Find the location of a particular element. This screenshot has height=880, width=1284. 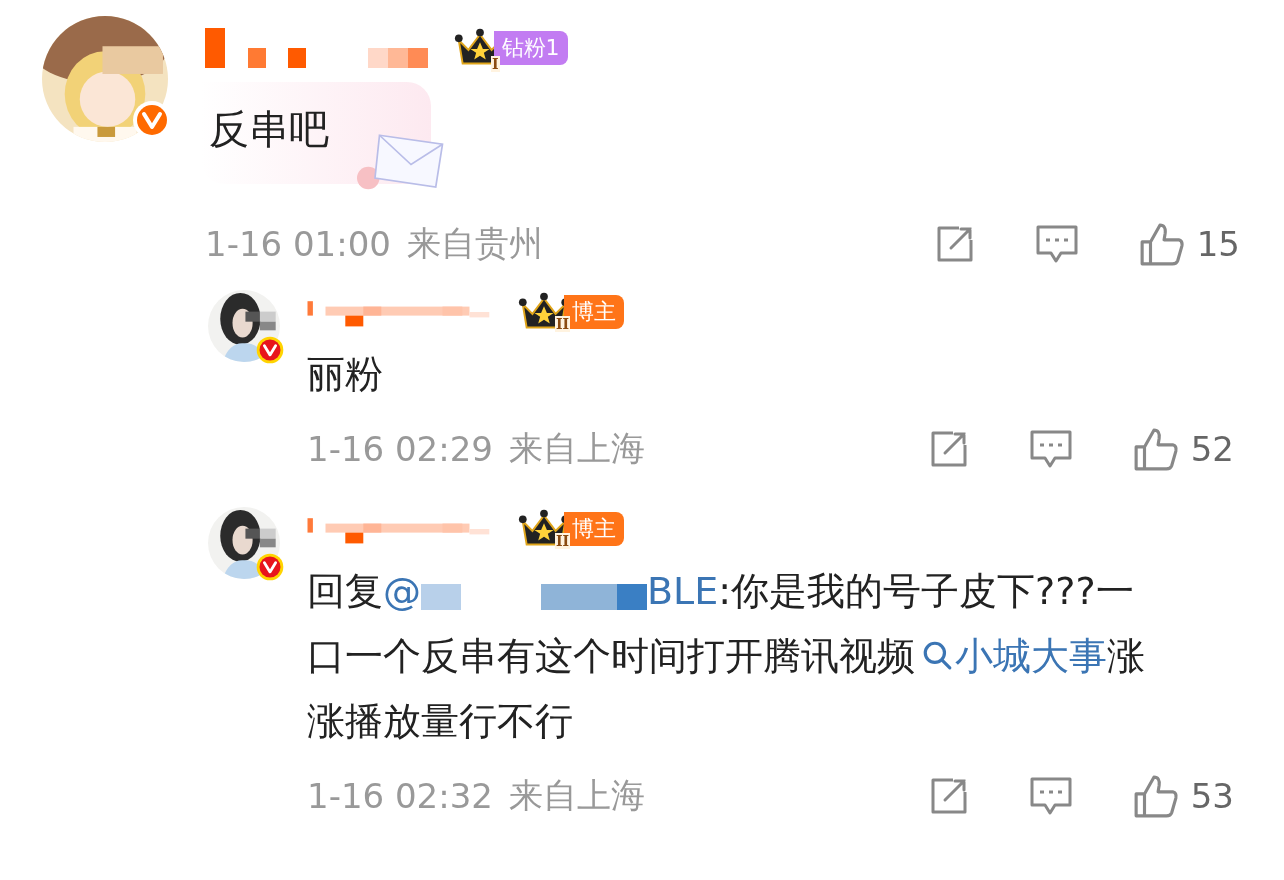

comment-time: 1-16 01:00 is located at coordinates (298, 244).